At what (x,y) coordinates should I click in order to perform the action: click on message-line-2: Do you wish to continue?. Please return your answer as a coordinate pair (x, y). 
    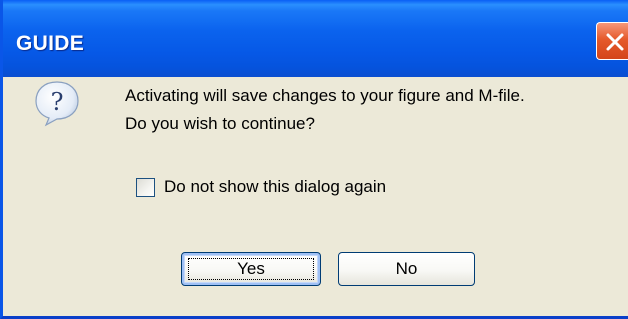
    Looking at the image, I should click on (220, 123).